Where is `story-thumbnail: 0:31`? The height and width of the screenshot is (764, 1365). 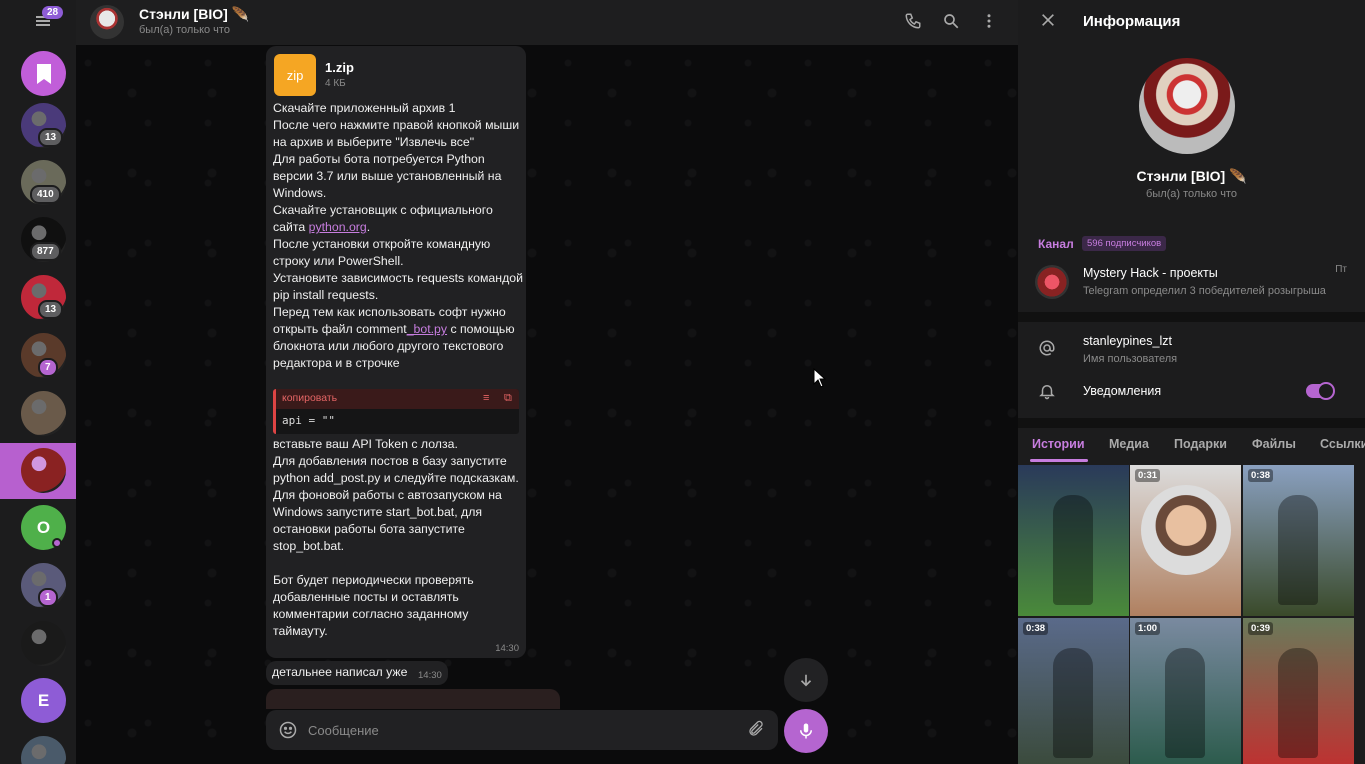 story-thumbnail: 0:31 is located at coordinates (1185, 540).